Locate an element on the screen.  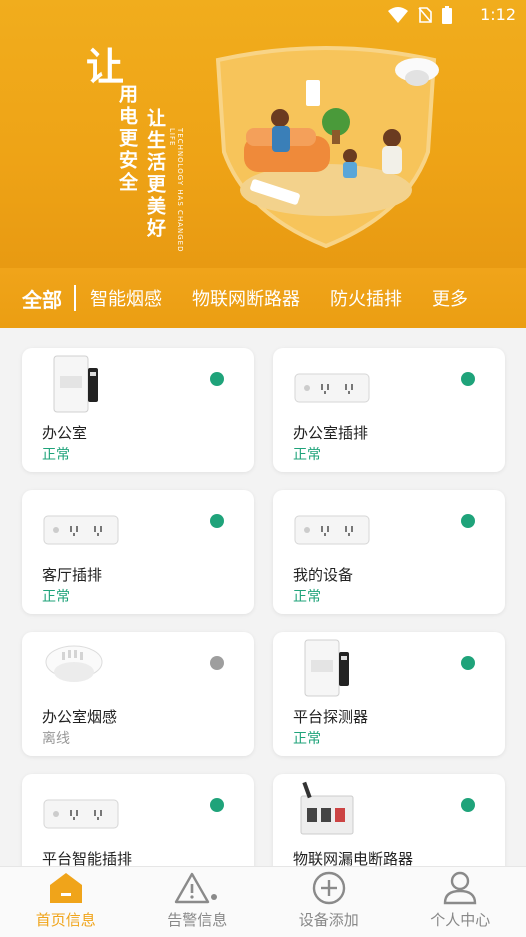
device-name: 办公室烟感 is located at coordinates (79, 716).